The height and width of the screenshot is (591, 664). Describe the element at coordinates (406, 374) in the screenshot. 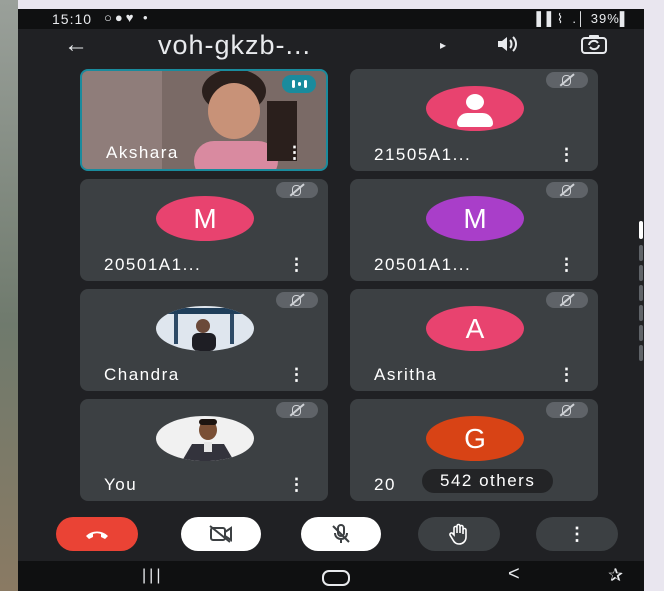

I see `participant-name: Asritha` at that location.